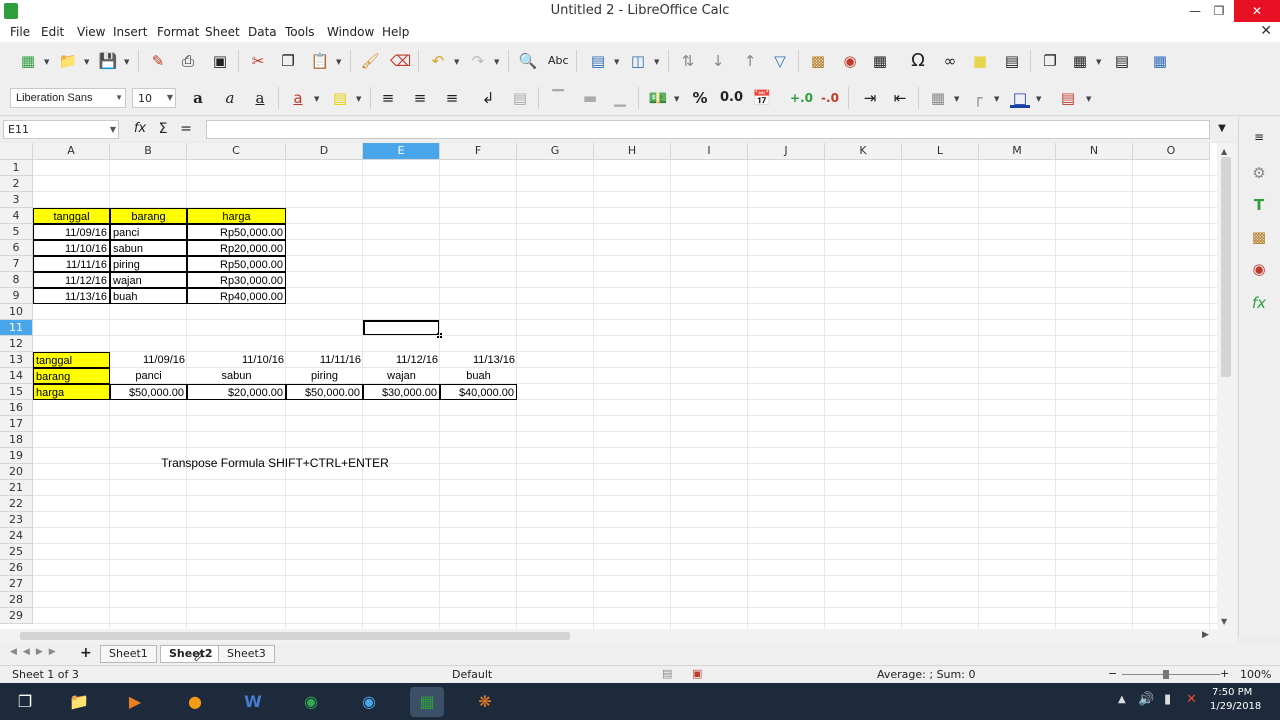 Image resolution: width=1280 pixels, height=720 pixels. I want to click on table1-barang-cell: wajan, so click(148, 280).